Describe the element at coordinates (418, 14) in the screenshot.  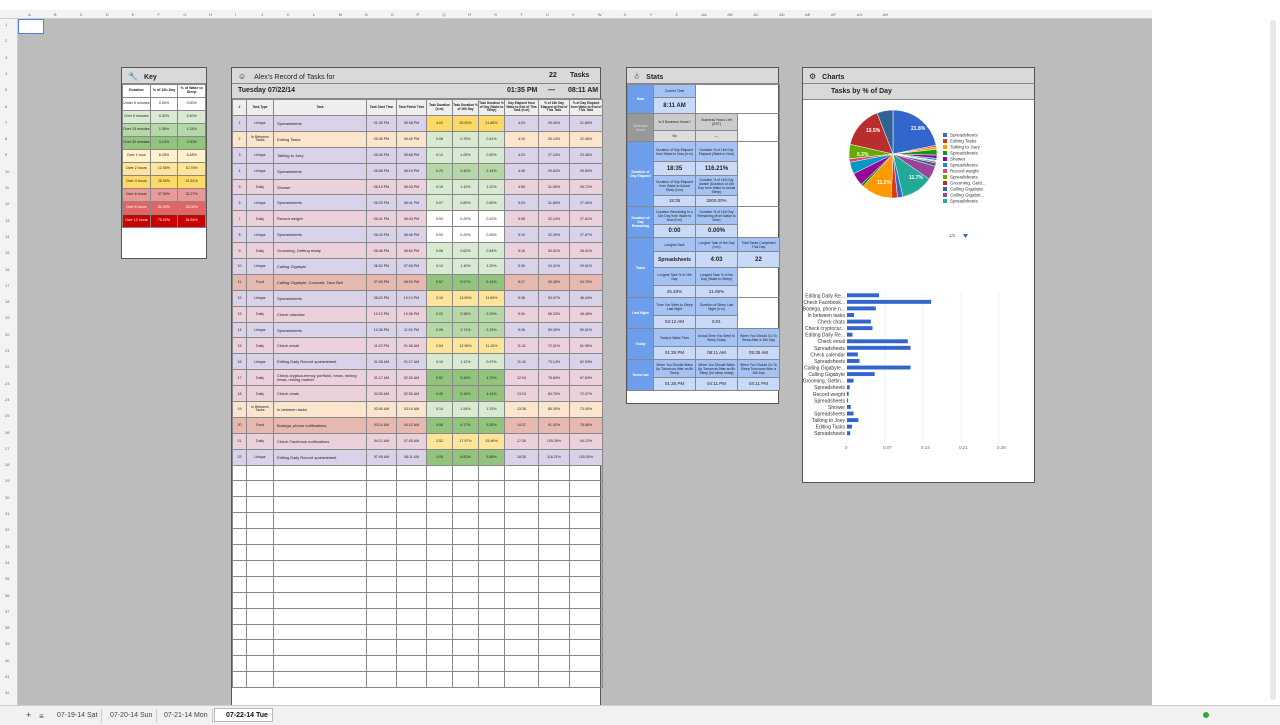
I see `column-header: P` at that location.